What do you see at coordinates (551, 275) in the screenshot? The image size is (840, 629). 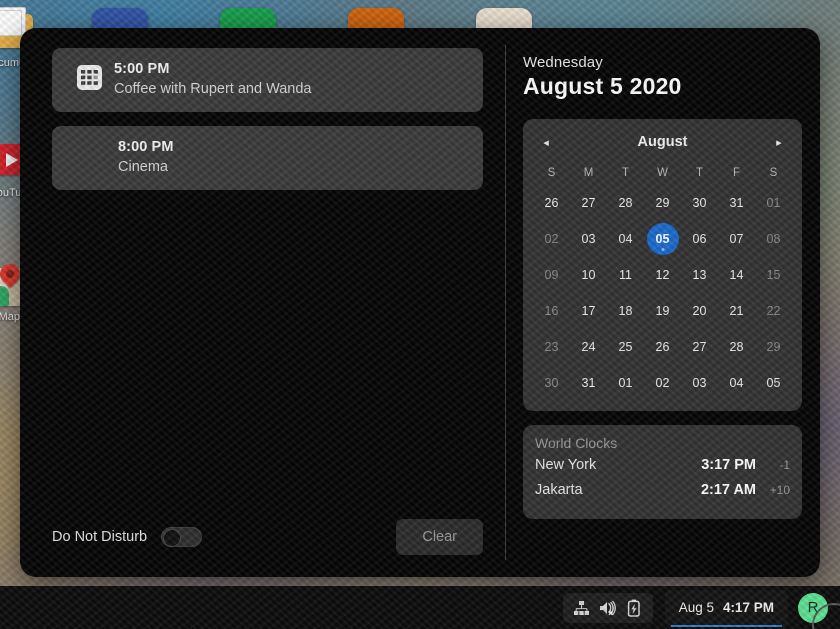 I see `calendar-day: 09` at bounding box center [551, 275].